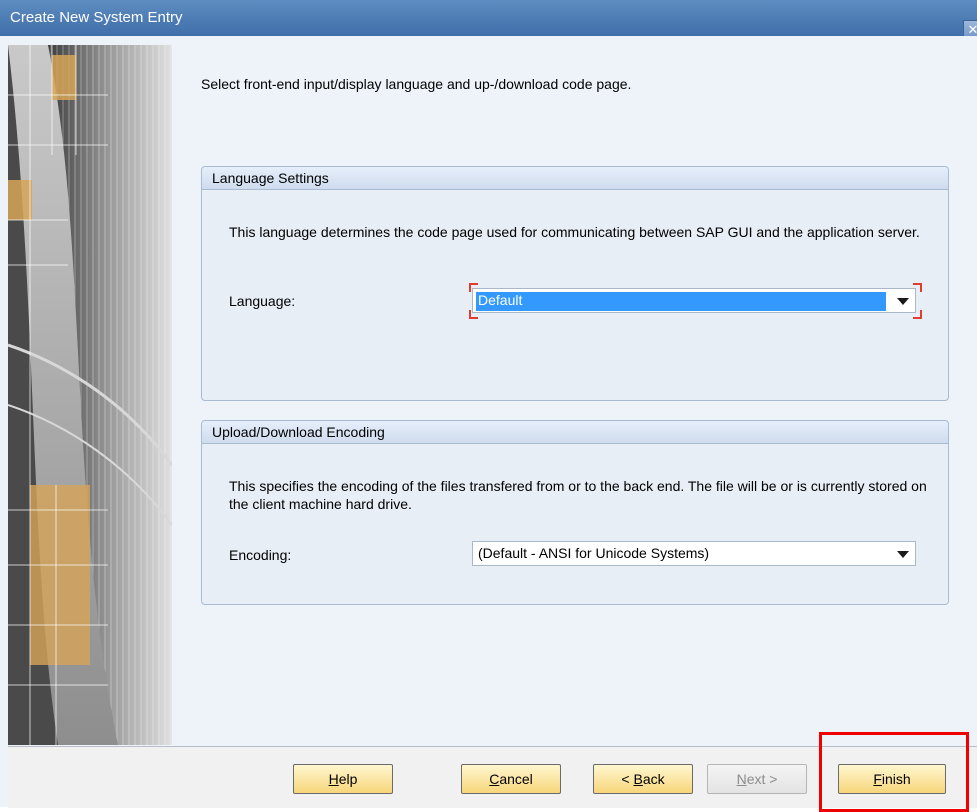 The image size is (977, 812). What do you see at coordinates (741, 779) in the screenshot?
I see `next-mnemonic: N` at bounding box center [741, 779].